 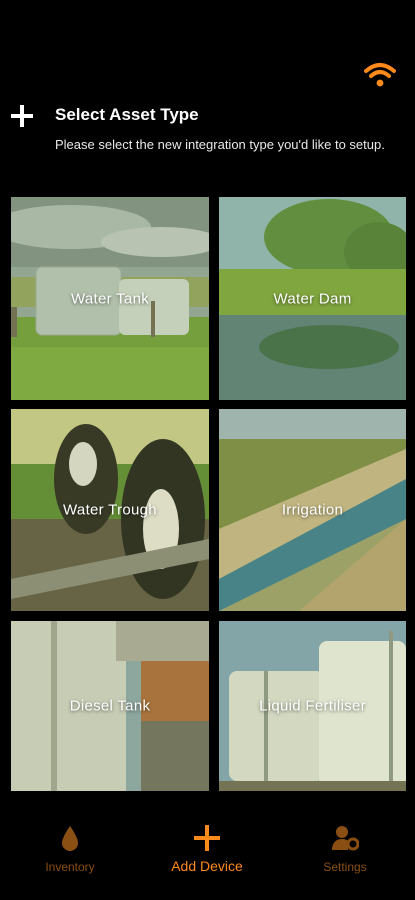 I want to click on drop-icon, so click(x=70, y=838).